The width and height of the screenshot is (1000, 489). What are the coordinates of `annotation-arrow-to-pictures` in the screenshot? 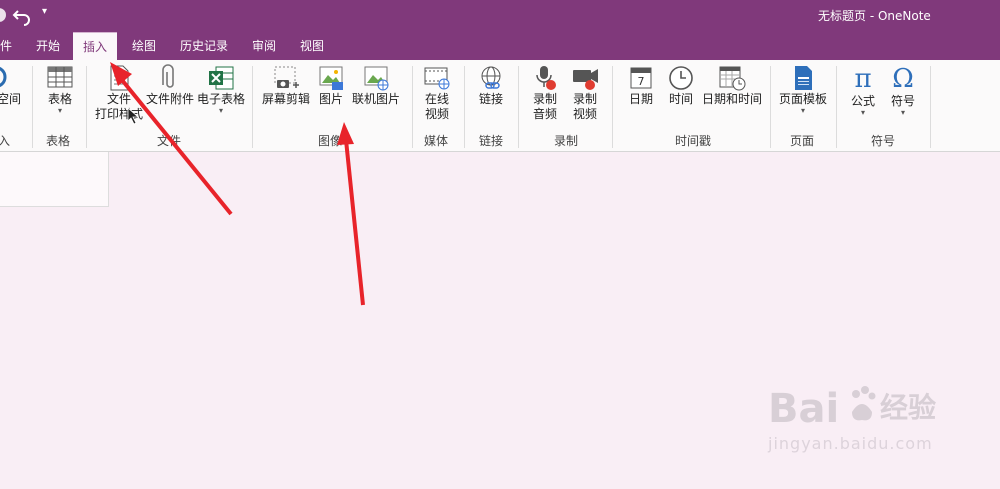 It's located at (351, 214).